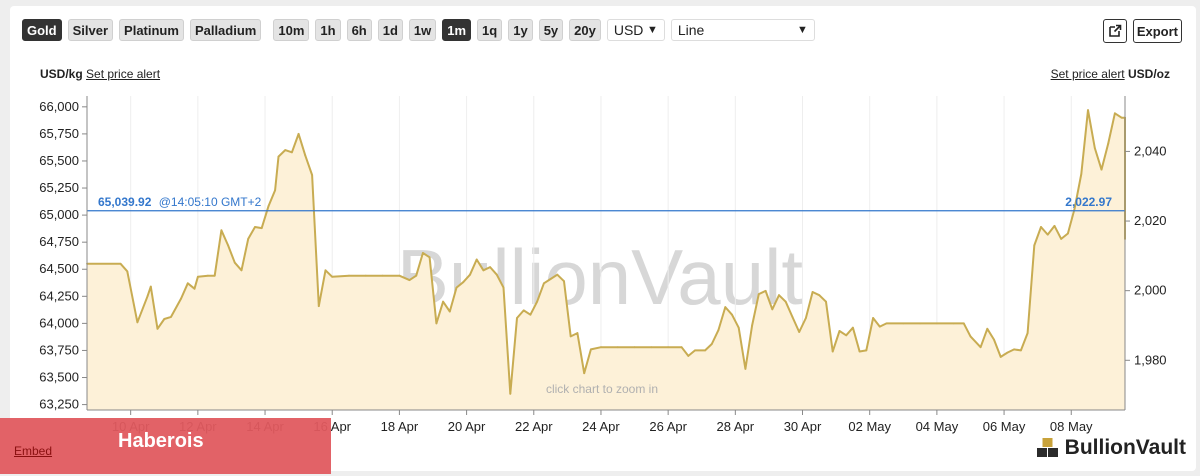 This screenshot has width=1200, height=476. What do you see at coordinates (467, 426) in the screenshot?
I see `x-tick-label: 20 Apr` at bounding box center [467, 426].